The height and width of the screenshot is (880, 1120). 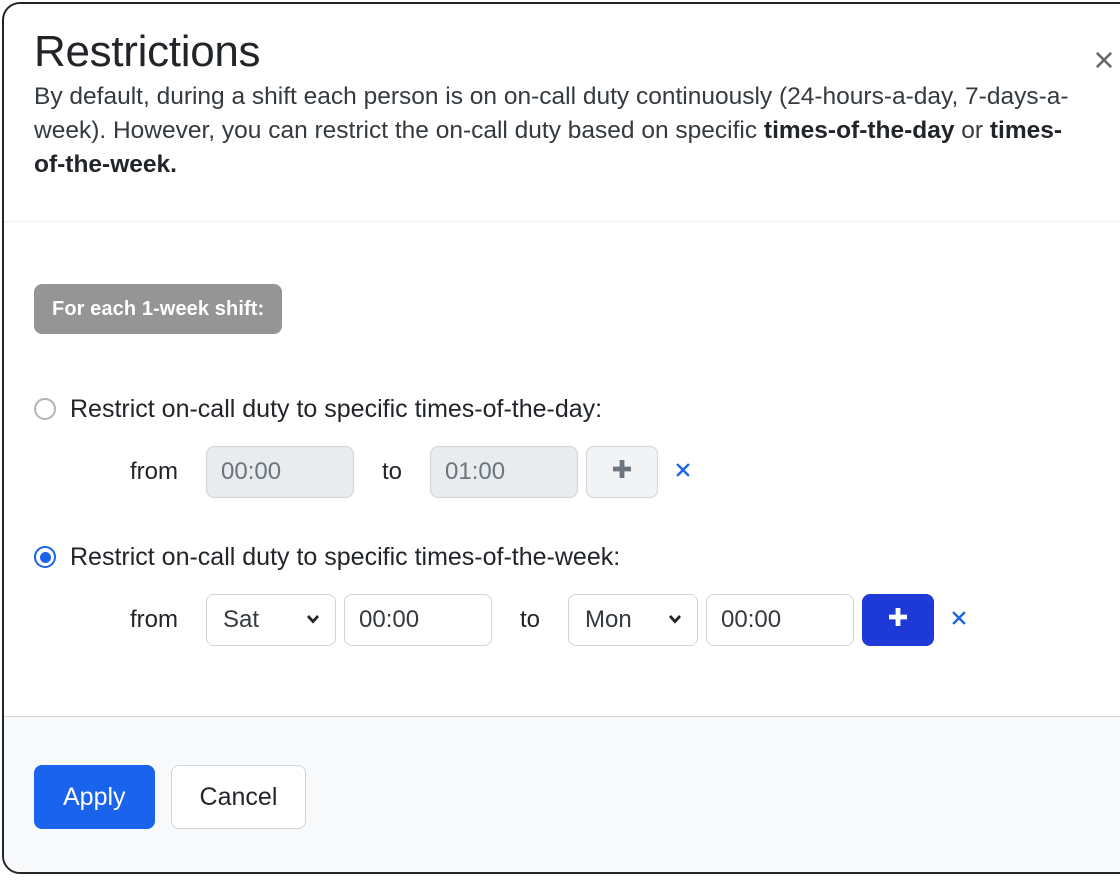 What do you see at coordinates (271, 620) in the screenshot?
I see `from-day-select: Sat` at bounding box center [271, 620].